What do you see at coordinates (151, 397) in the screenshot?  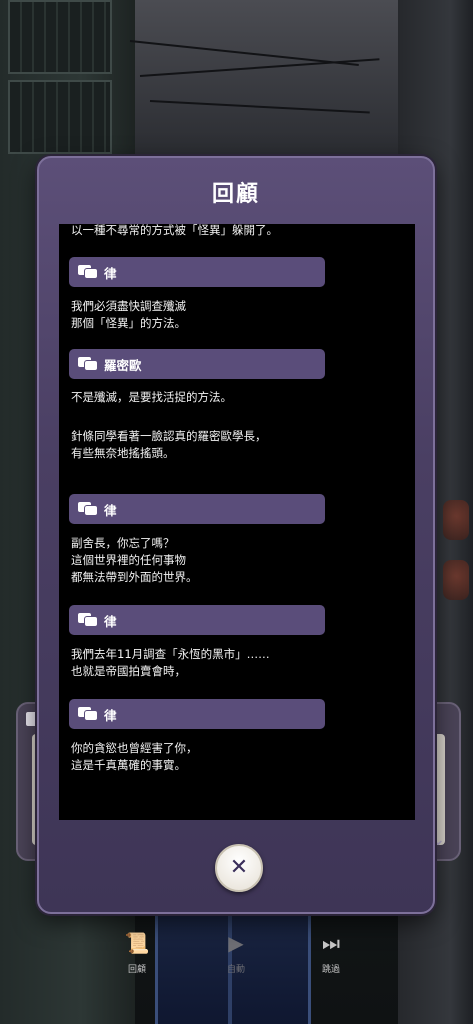 I see `log-line: 不是殲滅，是要找活捉的方法。` at bounding box center [151, 397].